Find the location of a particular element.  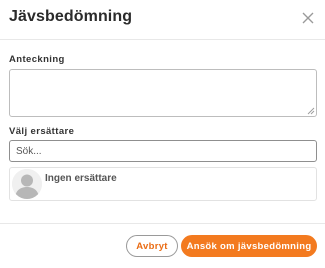

list-item-no-substitute: Ingen ersättare is located at coordinates (163, 184).